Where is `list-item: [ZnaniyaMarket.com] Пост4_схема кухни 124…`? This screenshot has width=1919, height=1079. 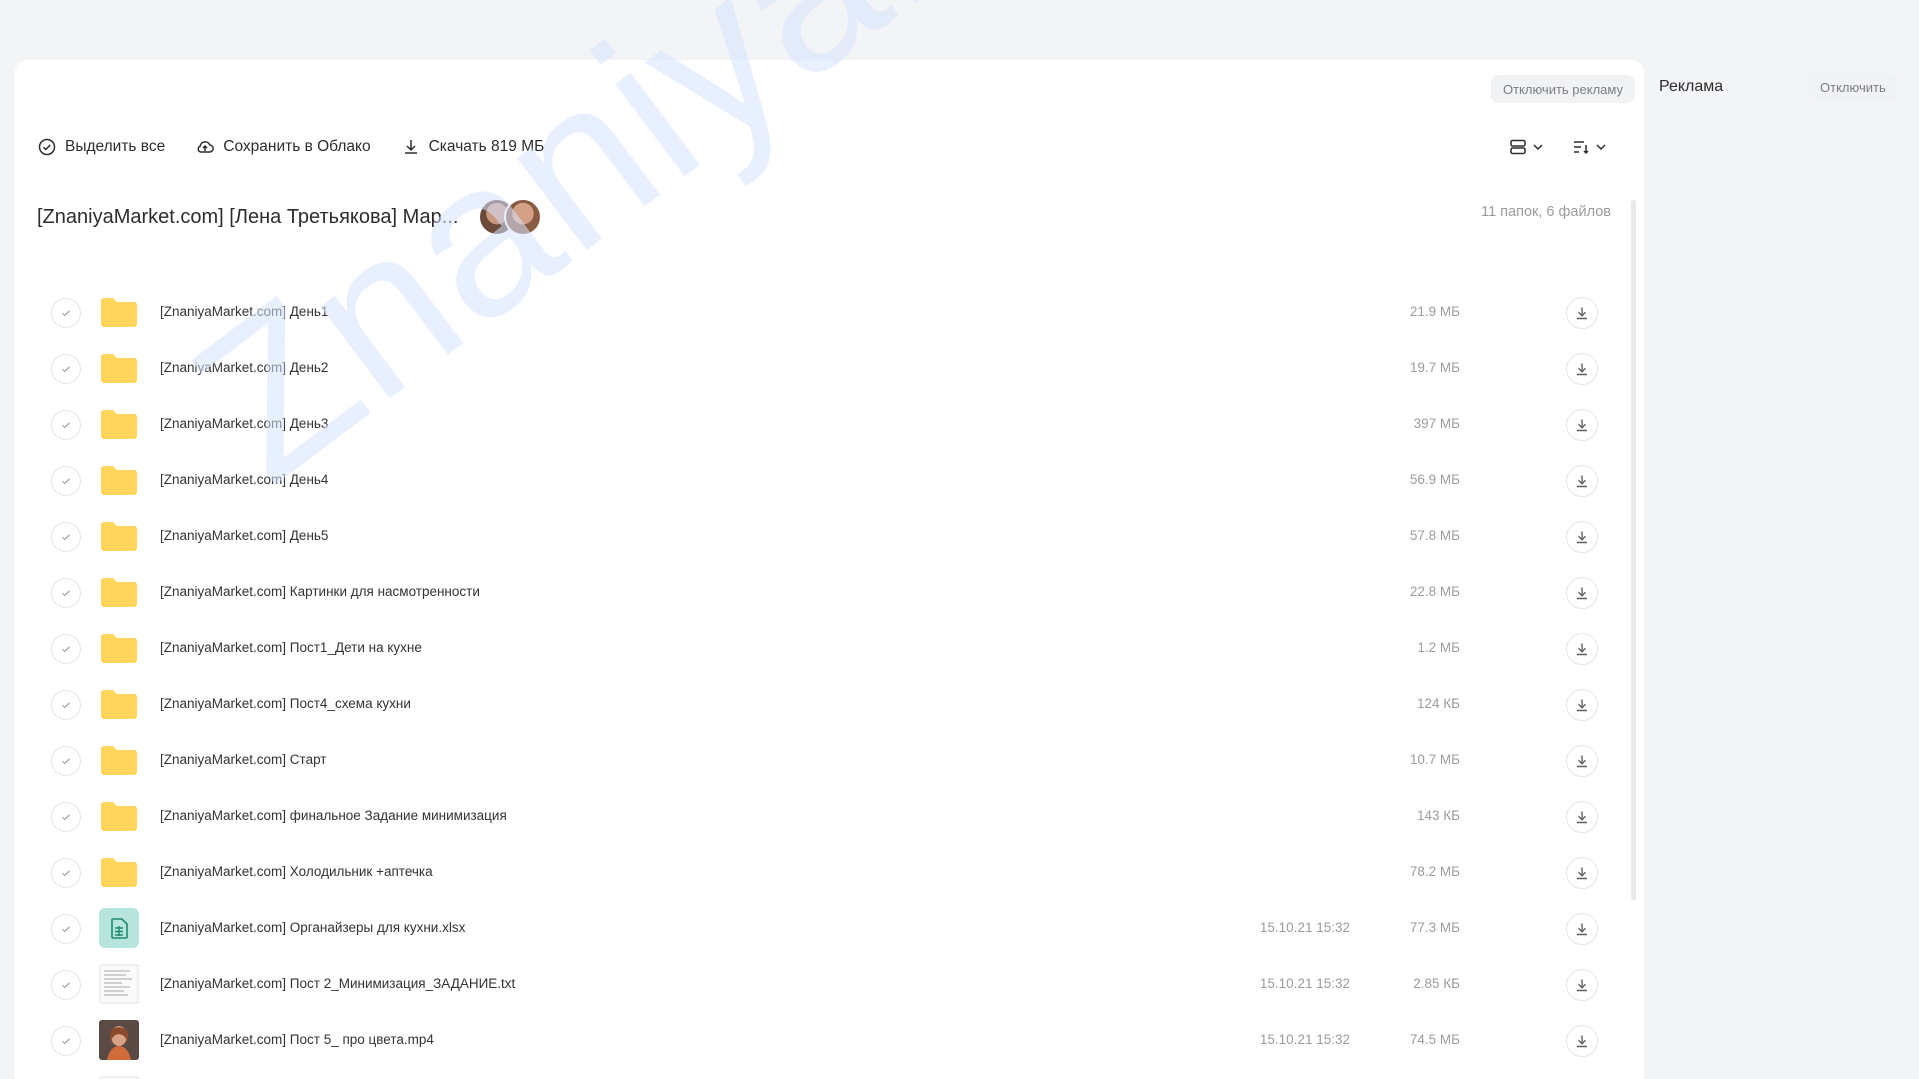 list-item: [ZnaniyaMarket.com] Пост4_схема кухни 124… is located at coordinates (825, 706).